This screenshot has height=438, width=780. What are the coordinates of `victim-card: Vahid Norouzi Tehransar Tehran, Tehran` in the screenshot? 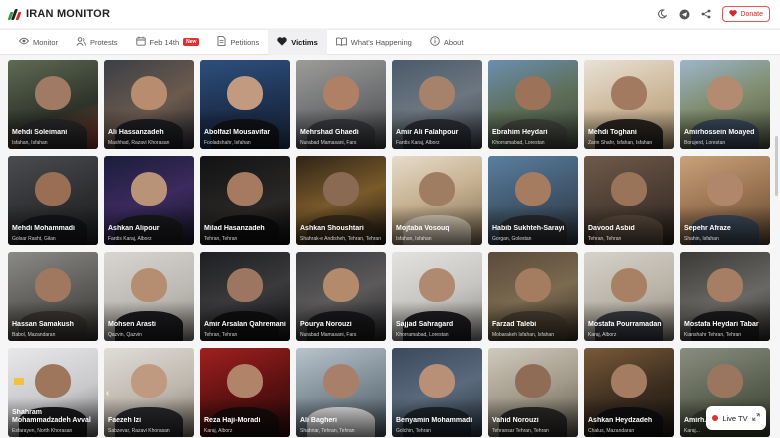 It's located at (533, 392).